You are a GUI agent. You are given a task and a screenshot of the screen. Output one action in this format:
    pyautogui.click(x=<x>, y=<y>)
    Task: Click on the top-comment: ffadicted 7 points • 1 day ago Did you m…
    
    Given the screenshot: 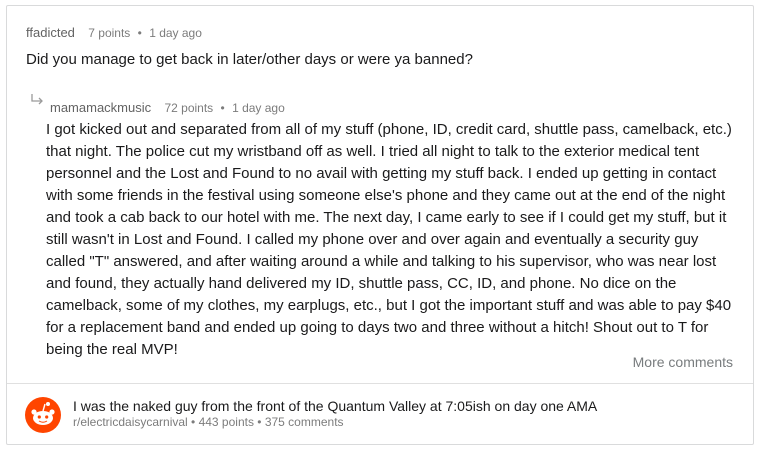 What is the action you would take?
    pyautogui.click(x=381, y=48)
    